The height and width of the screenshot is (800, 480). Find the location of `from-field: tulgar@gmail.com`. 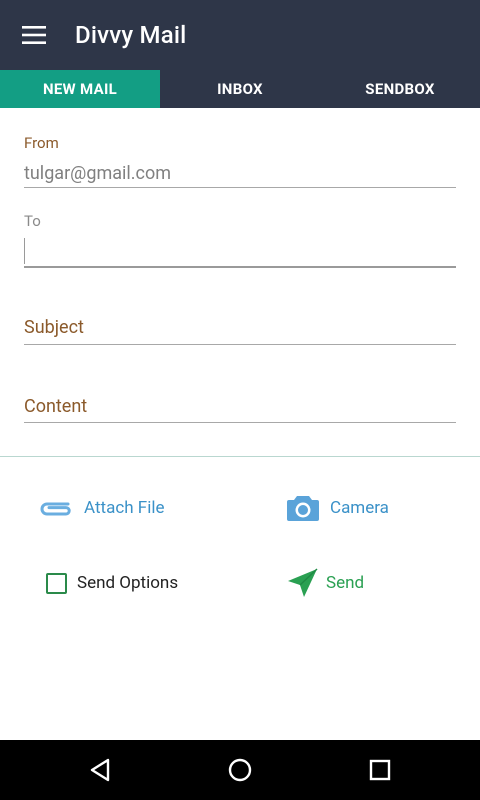

from-field: tulgar@gmail.com is located at coordinates (97, 173).